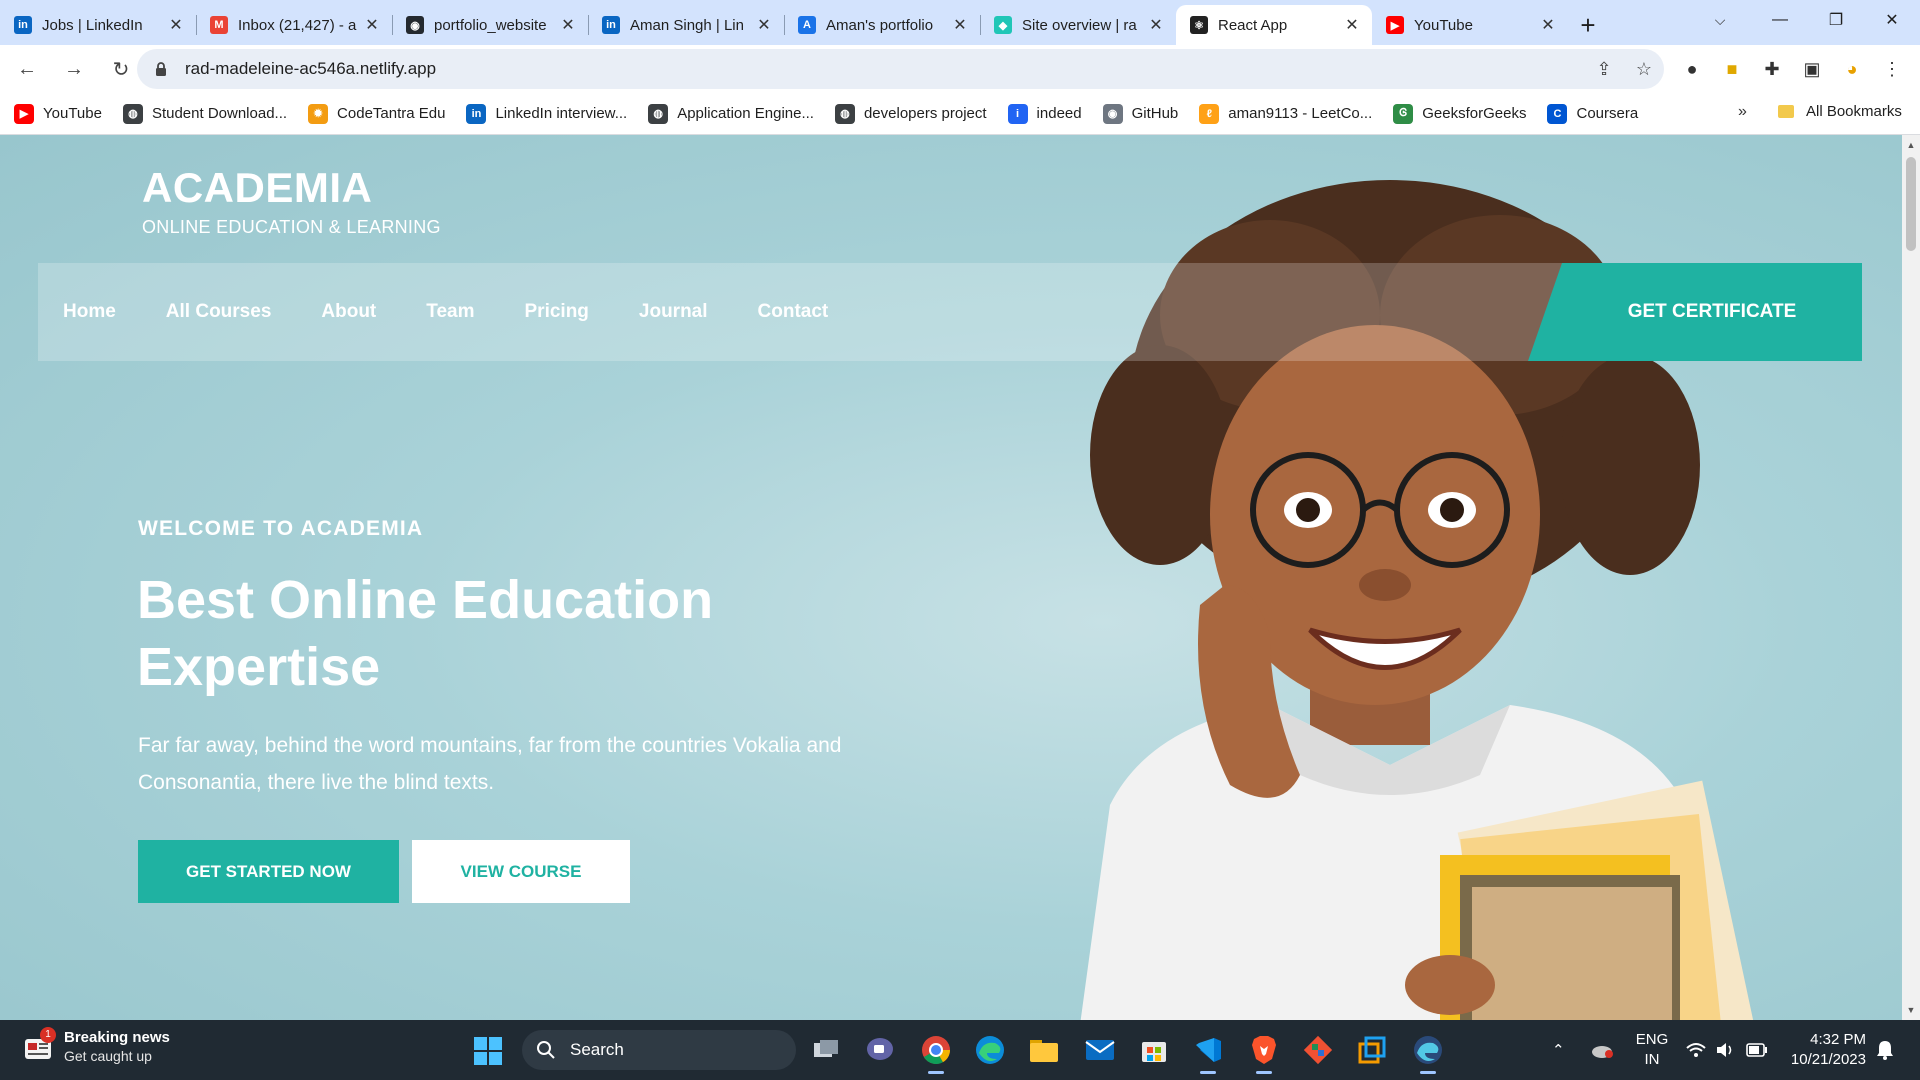  What do you see at coordinates (1757, 1050) in the screenshot?
I see `battery-icon` at bounding box center [1757, 1050].